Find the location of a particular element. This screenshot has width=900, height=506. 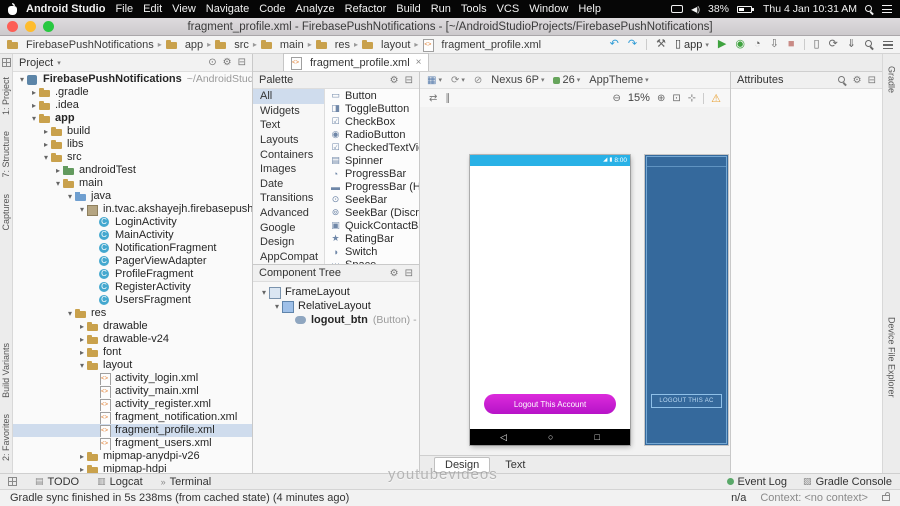

tool-window-button-terminal: » Terminal is located at coordinates (186, 482).